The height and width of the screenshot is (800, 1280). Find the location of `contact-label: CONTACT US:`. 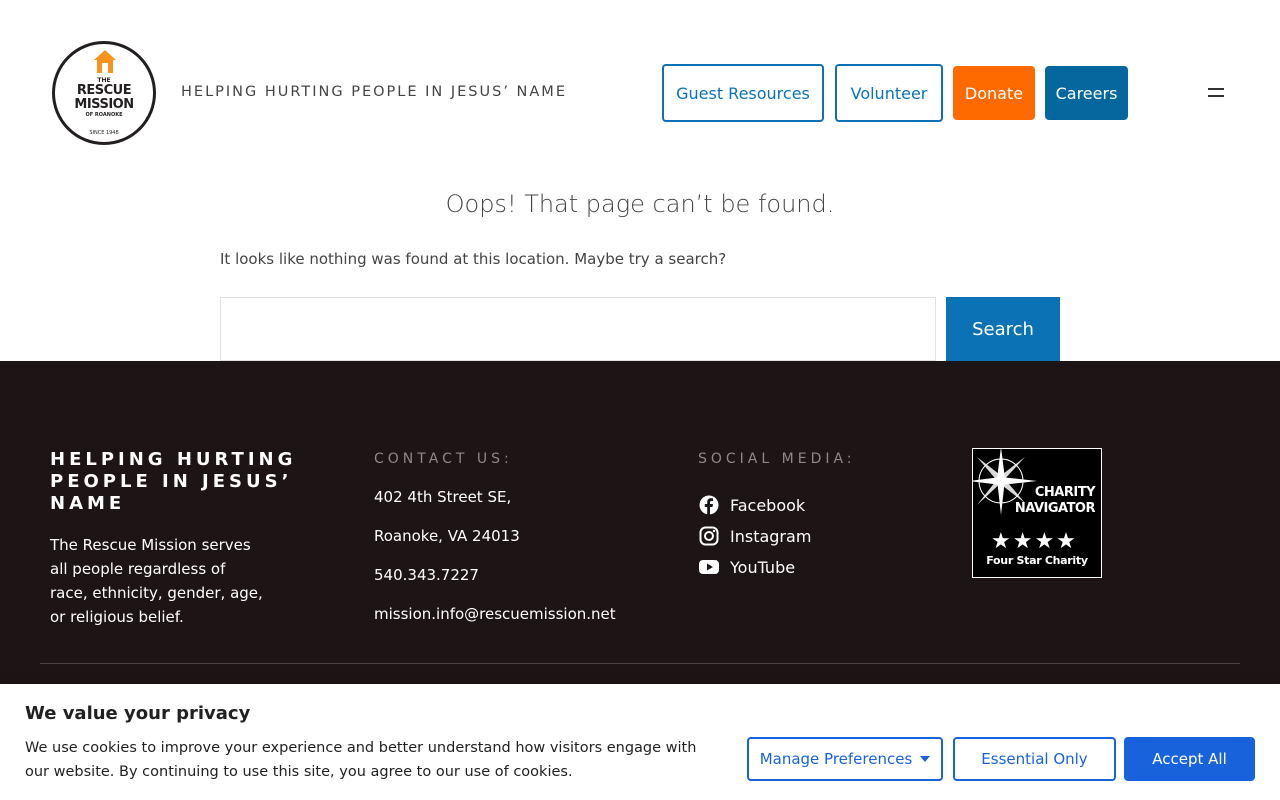

contact-label: CONTACT US: is located at coordinates (443, 459).